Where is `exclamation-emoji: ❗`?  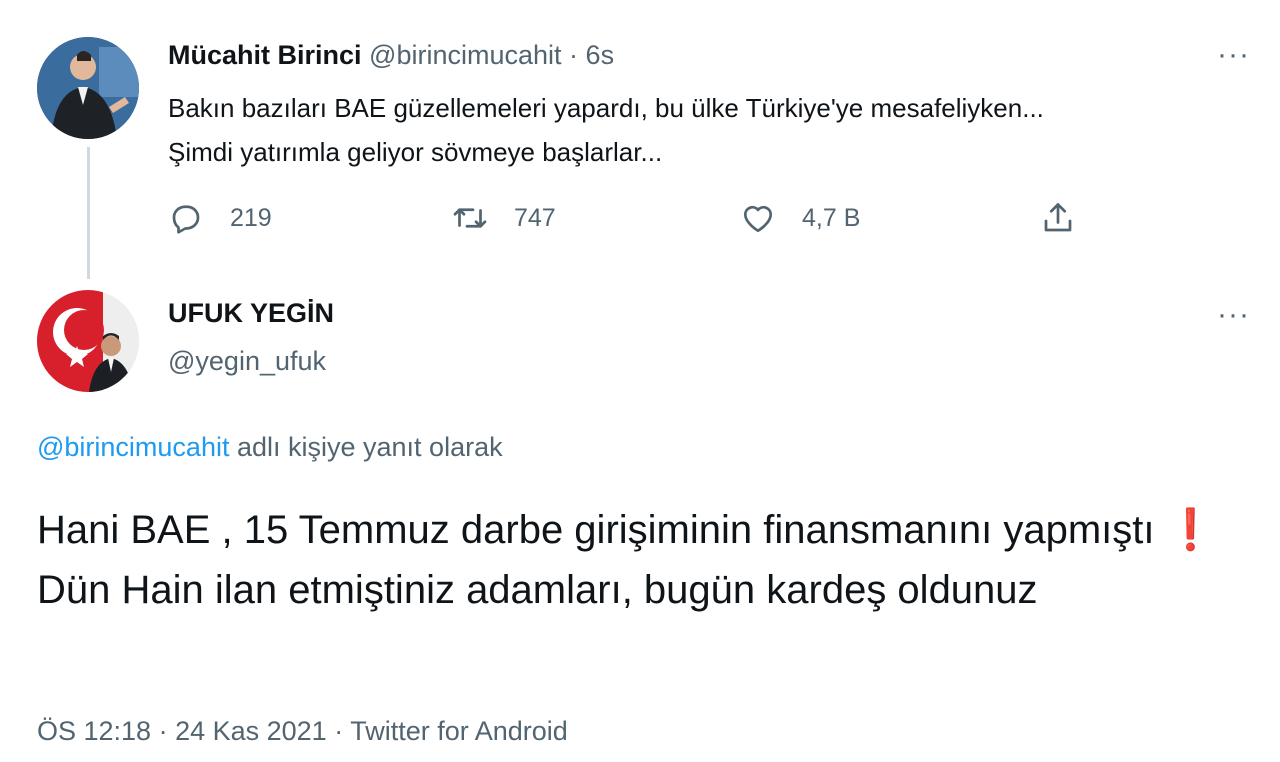
exclamation-emoji: ❗ is located at coordinates (1190, 530).